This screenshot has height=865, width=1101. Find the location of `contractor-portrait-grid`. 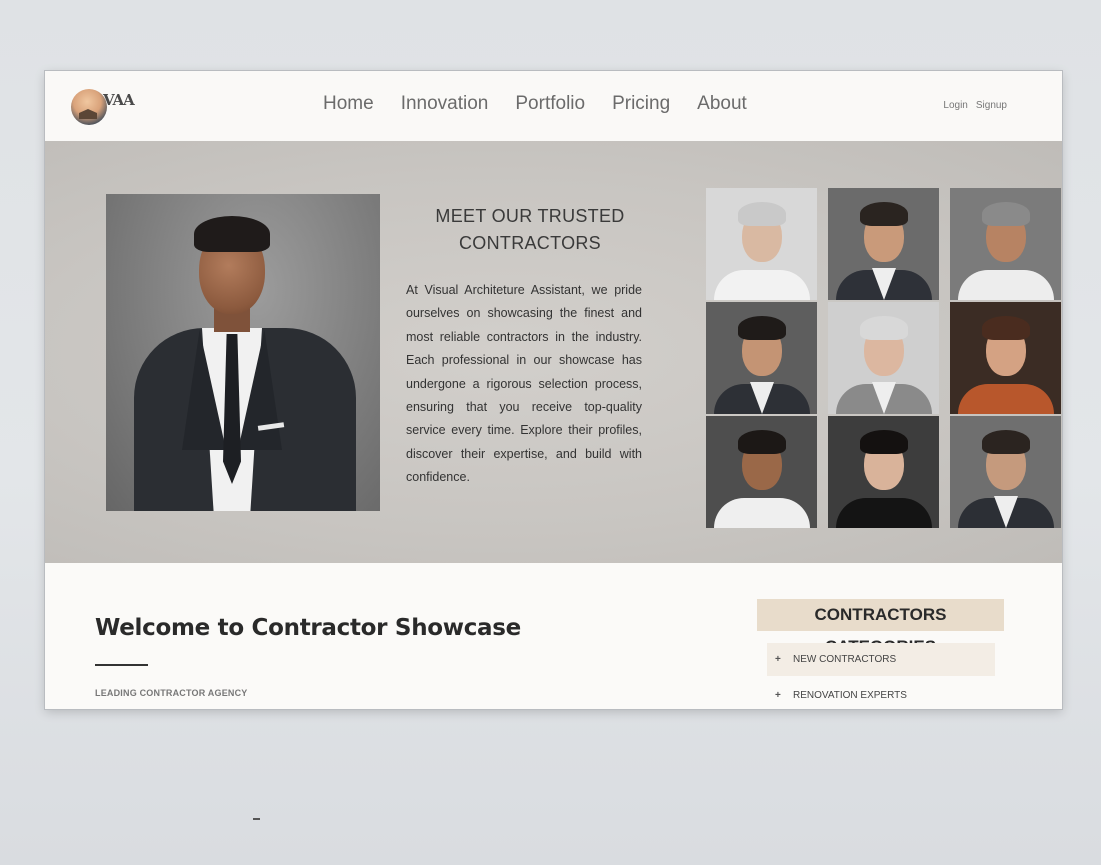

contractor-portrait-grid is located at coordinates (884, 366).